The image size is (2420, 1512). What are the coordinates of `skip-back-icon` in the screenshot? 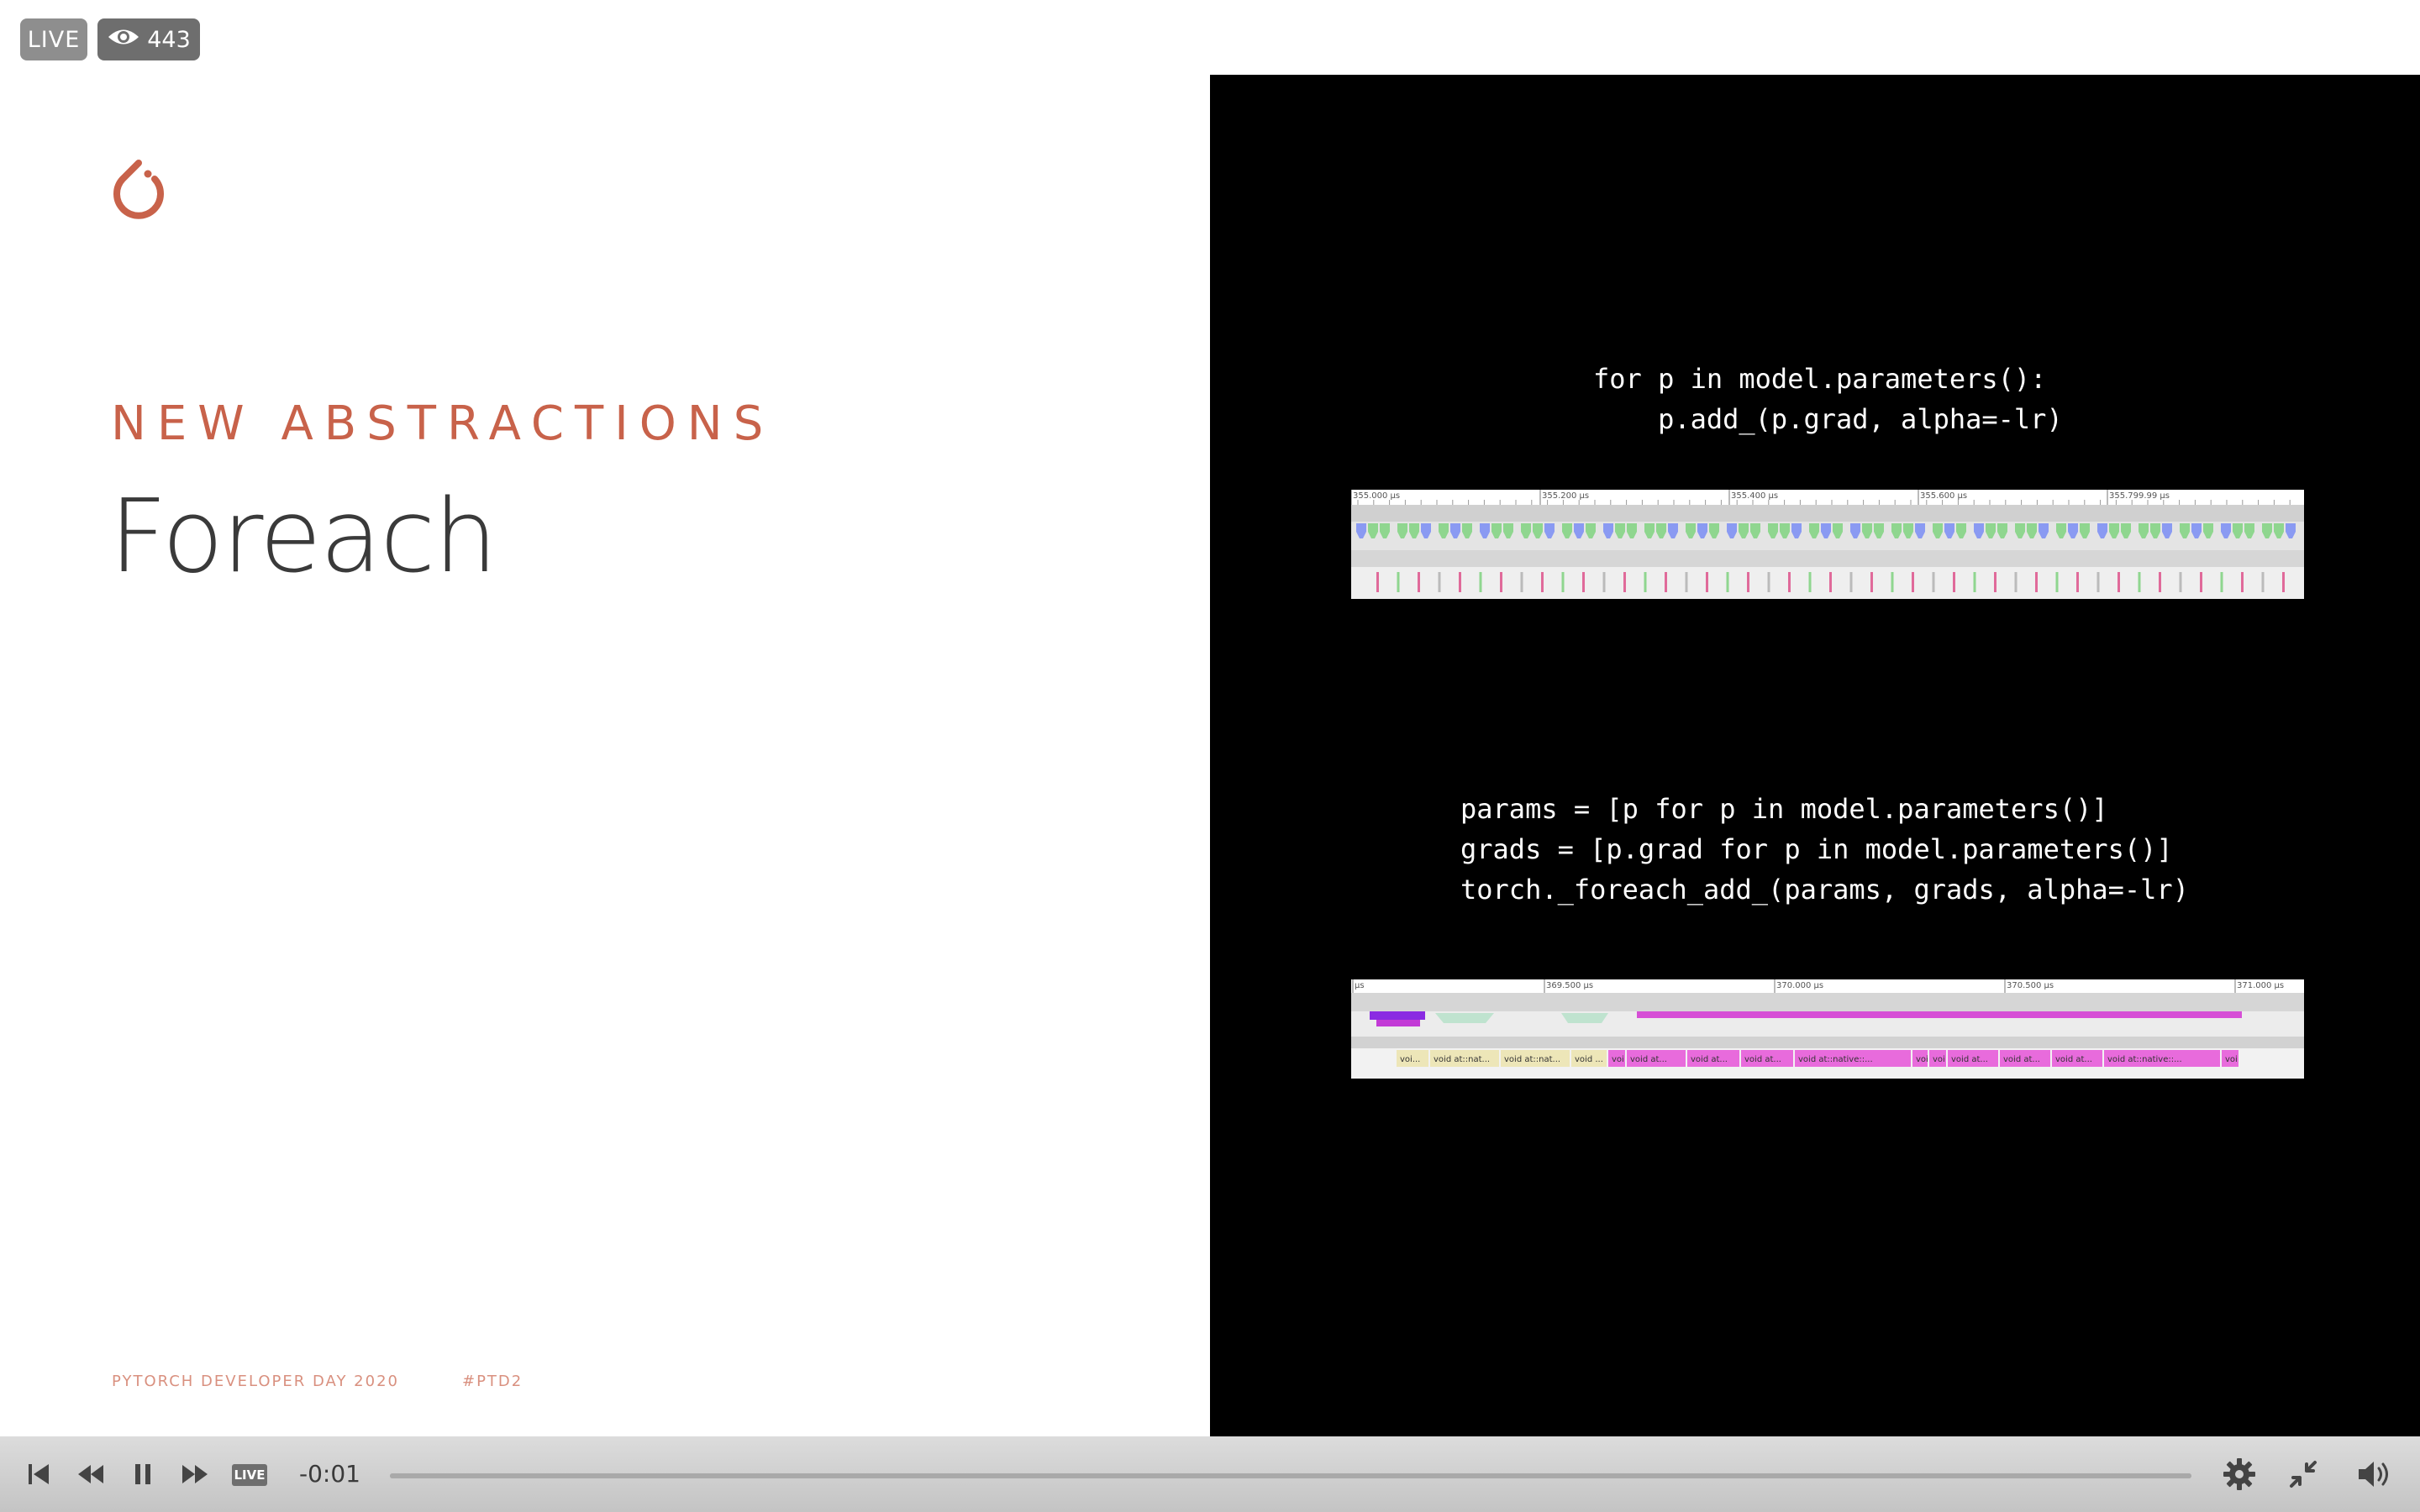 It's located at (38, 1474).